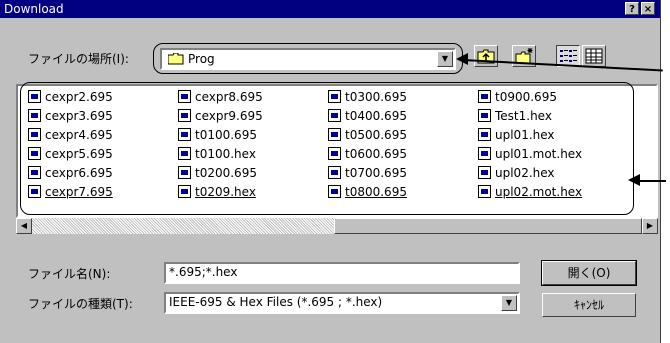 This screenshot has width=670, height=343. What do you see at coordinates (589, 305) in the screenshot?
I see `cancel-button: ｷｬﾝｾﾙ` at bounding box center [589, 305].